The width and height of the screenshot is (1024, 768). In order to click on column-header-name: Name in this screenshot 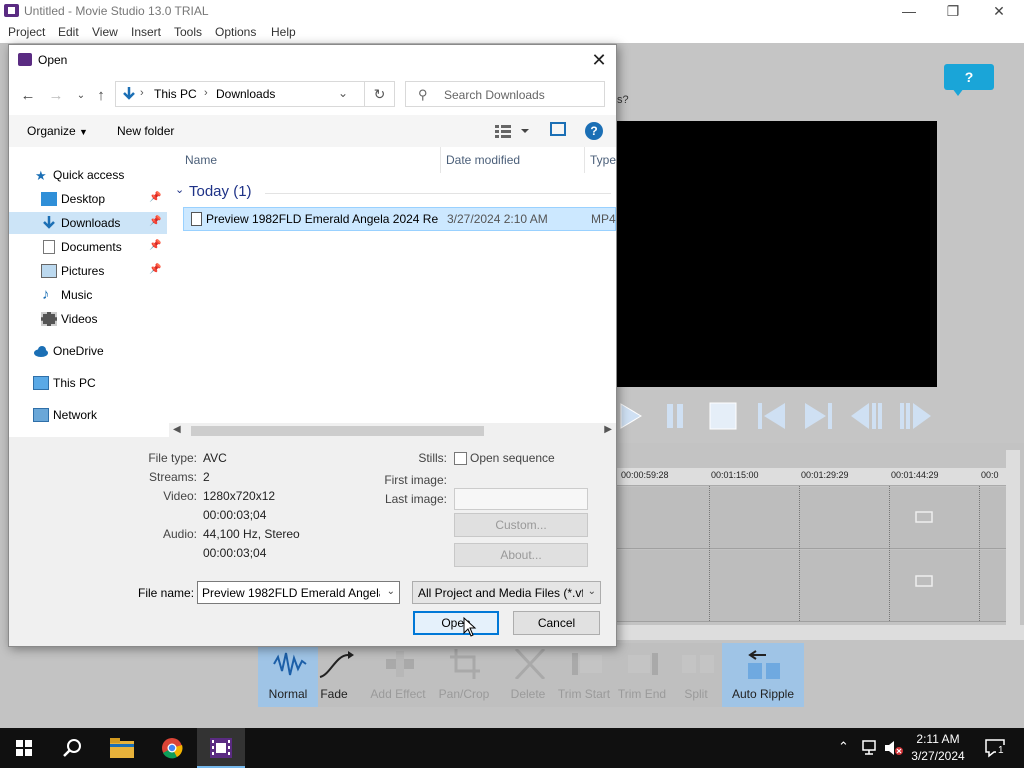, I will do `click(201, 160)`.